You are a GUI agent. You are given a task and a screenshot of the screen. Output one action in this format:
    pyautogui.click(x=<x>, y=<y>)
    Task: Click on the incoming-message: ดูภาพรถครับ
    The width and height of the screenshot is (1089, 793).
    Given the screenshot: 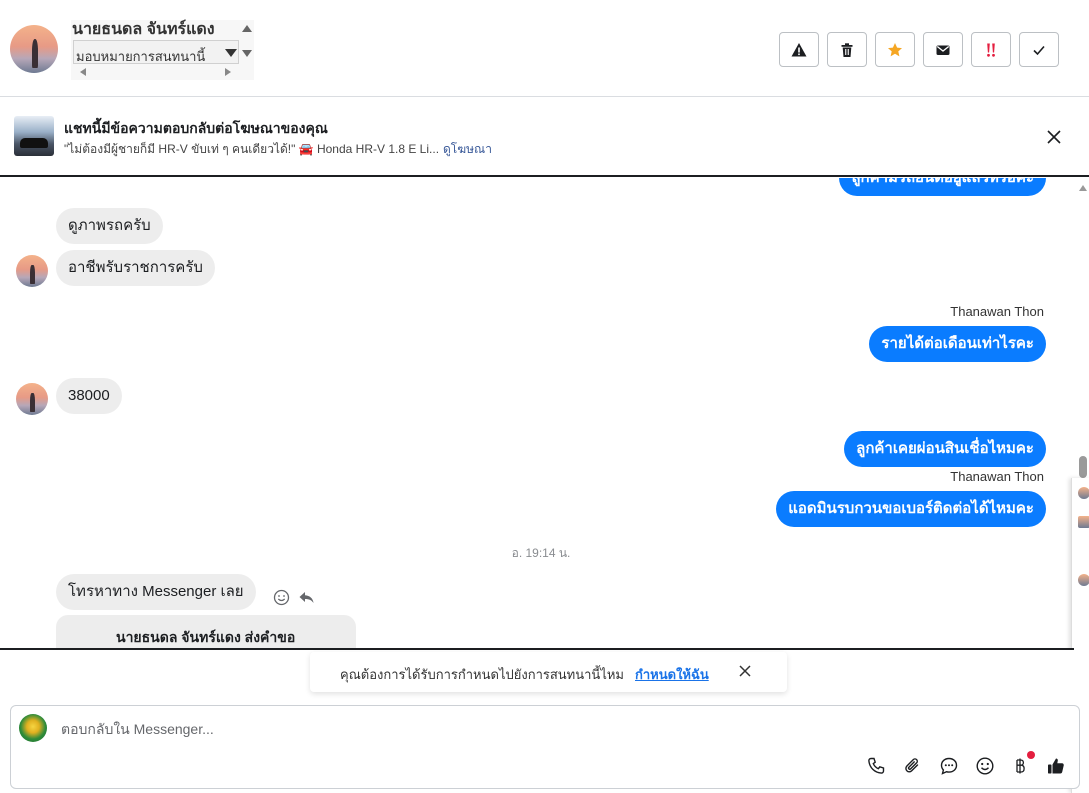 What is the action you would take?
    pyautogui.click(x=109, y=226)
    